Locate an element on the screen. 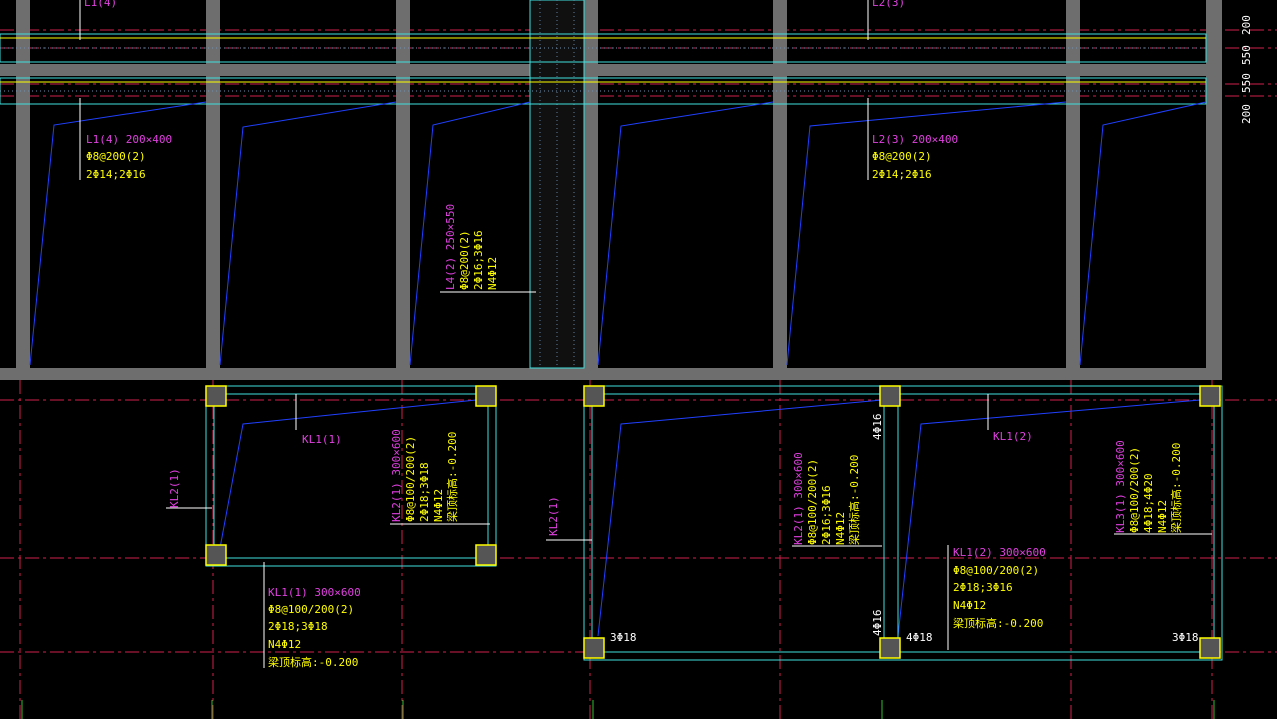 The image size is (1277, 719). dim-3: 550 is located at coordinates (1246, 83).